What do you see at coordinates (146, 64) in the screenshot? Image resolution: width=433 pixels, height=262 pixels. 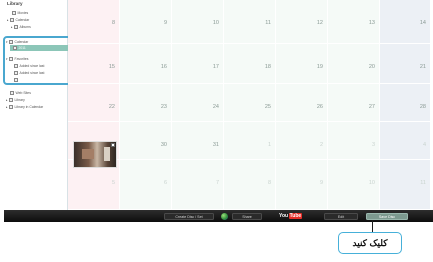 I see `calendar-day-cell: 16` at bounding box center [146, 64].